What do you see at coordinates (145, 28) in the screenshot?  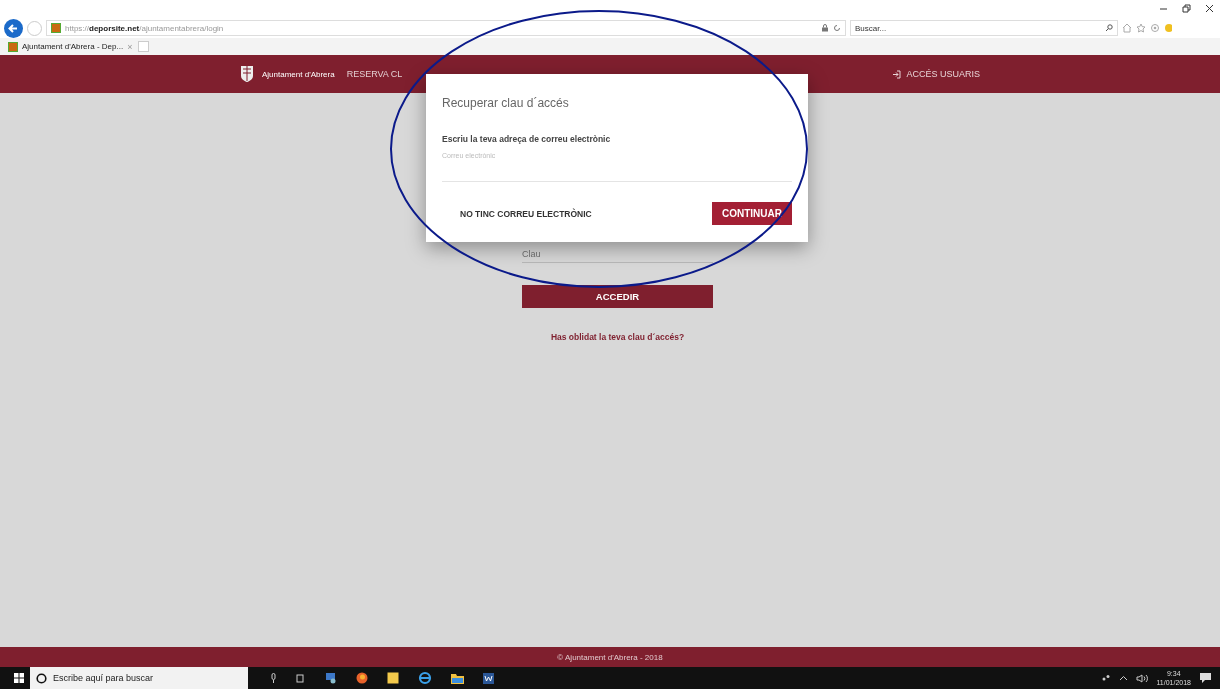 I see `url-text: https://deporsite.net/ajuntamentabrera/login` at bounding box center [145, 28].